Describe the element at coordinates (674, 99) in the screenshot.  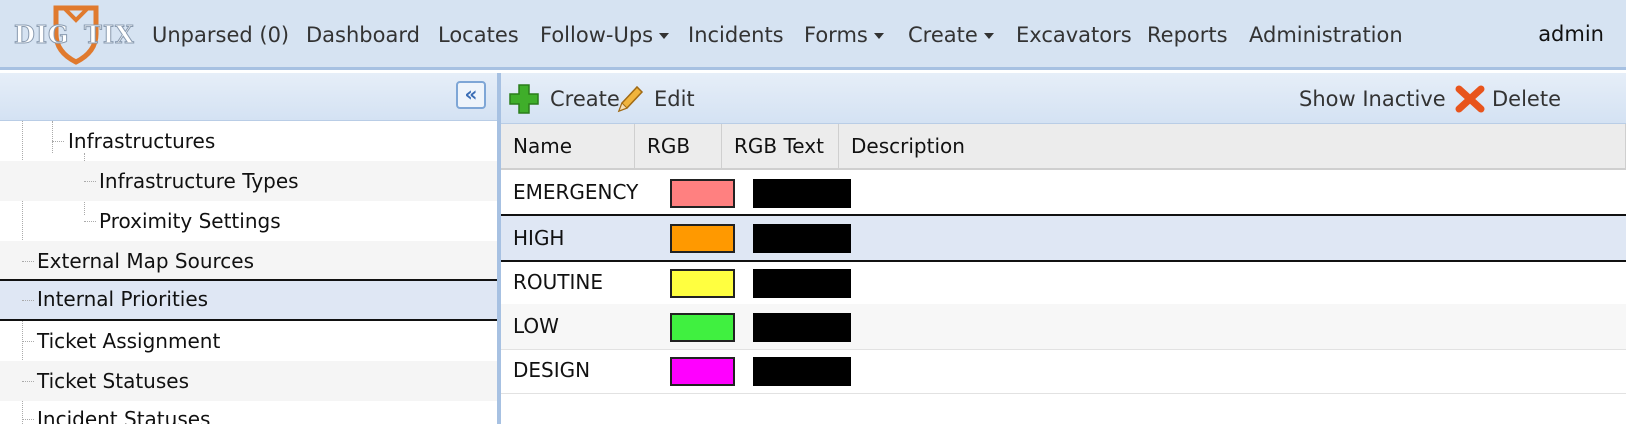
I see `edit-label: Edit` at that location.